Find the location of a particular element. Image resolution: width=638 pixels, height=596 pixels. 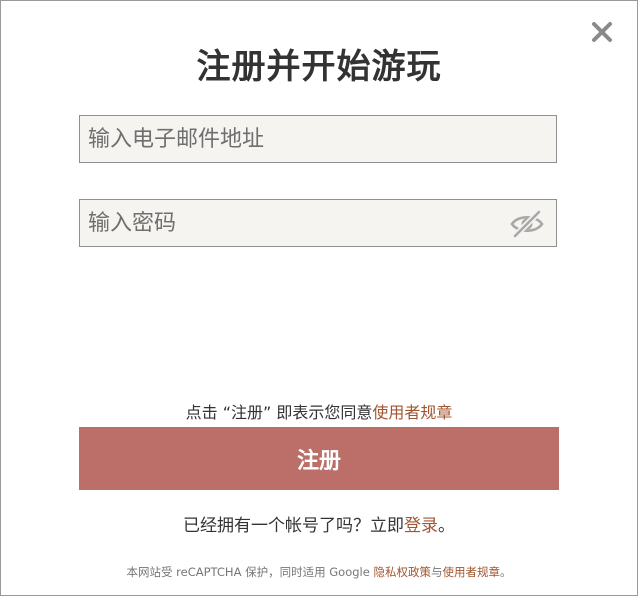

recaptcha-and: 与 is located at coordinates (436, 572).